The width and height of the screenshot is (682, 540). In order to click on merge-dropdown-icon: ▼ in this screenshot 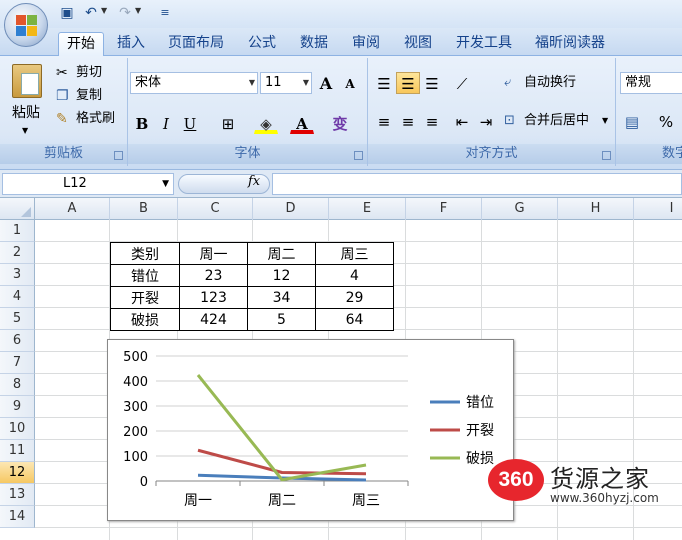, I will do `click(605, 121)`.